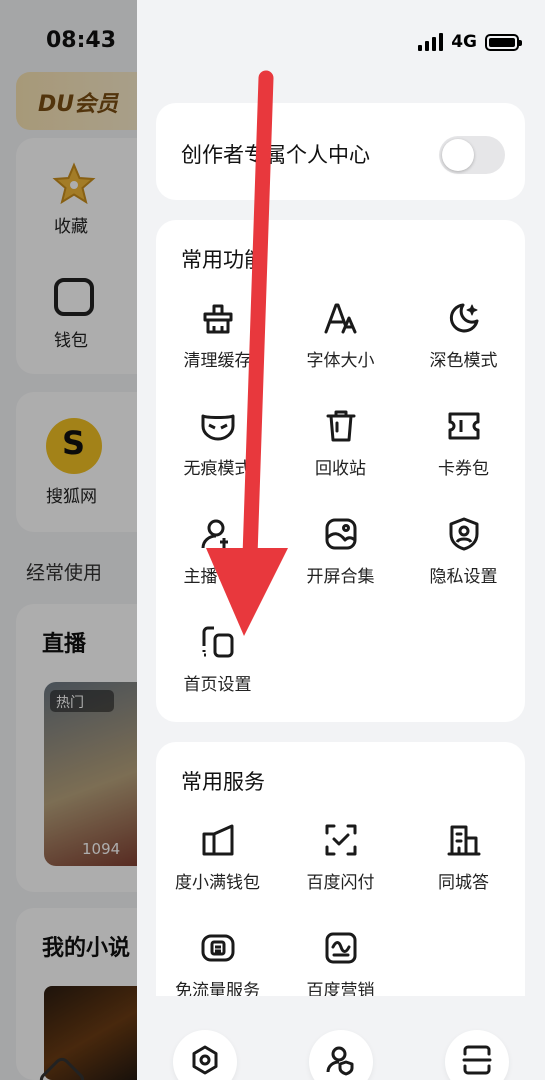  Describe the element at coordinates (340, 965) in the screenshot. I see `grid-item-baidu-marketing: 百度营销` at that location.